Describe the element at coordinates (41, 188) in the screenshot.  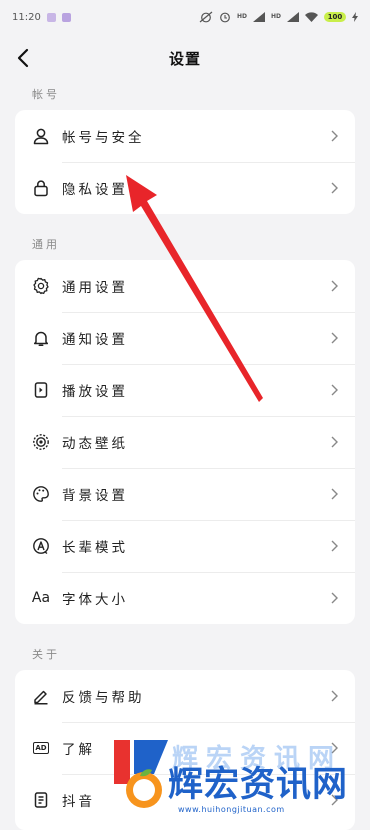
I see `lock-icon` at that location.